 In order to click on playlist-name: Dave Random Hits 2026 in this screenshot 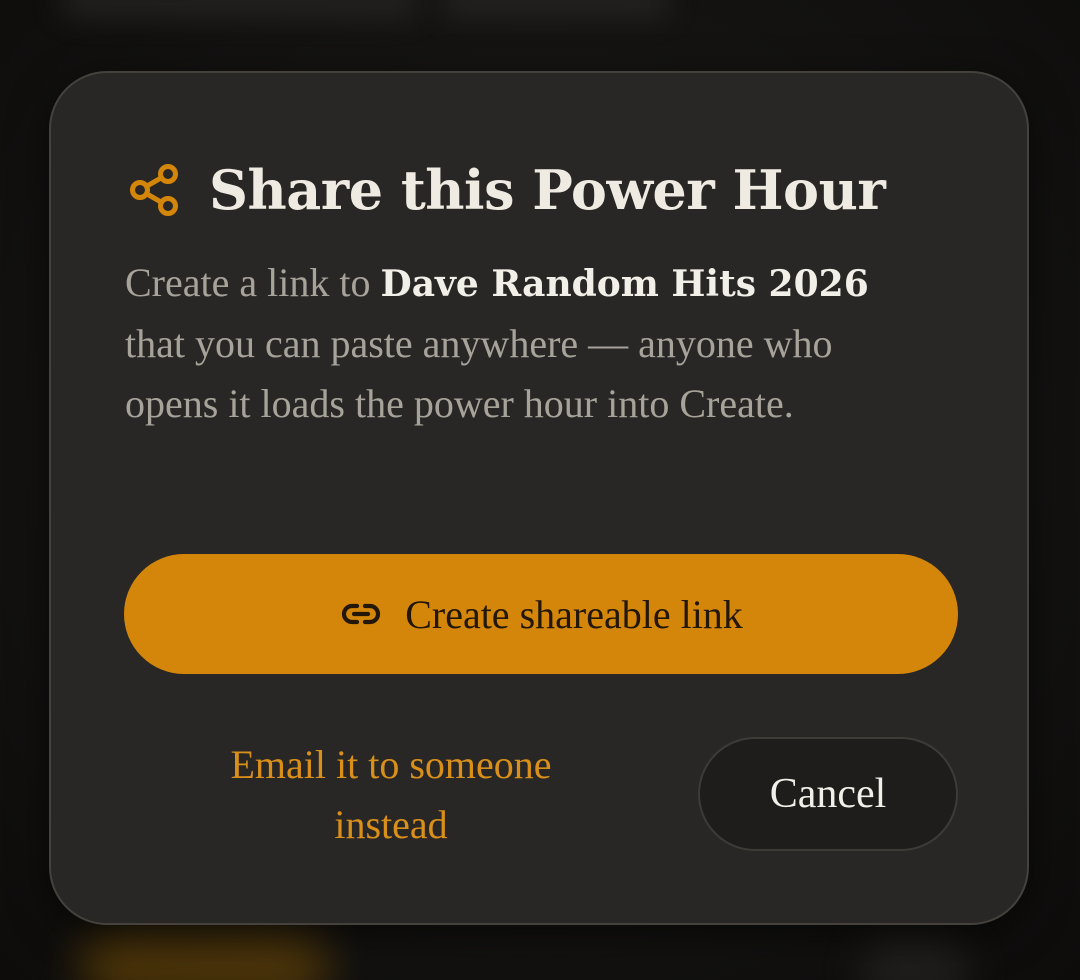, I will do `click(624, 284)`.